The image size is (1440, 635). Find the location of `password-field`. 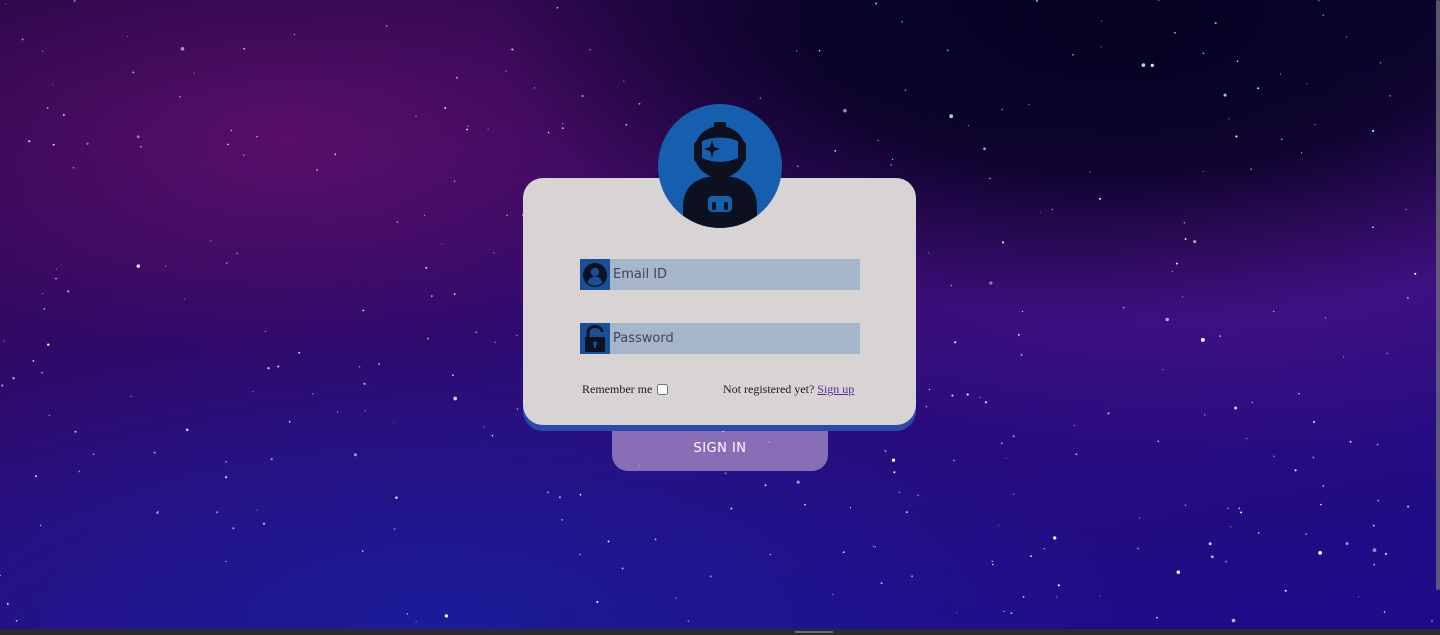

password-field is located at coordinates (720, 338).